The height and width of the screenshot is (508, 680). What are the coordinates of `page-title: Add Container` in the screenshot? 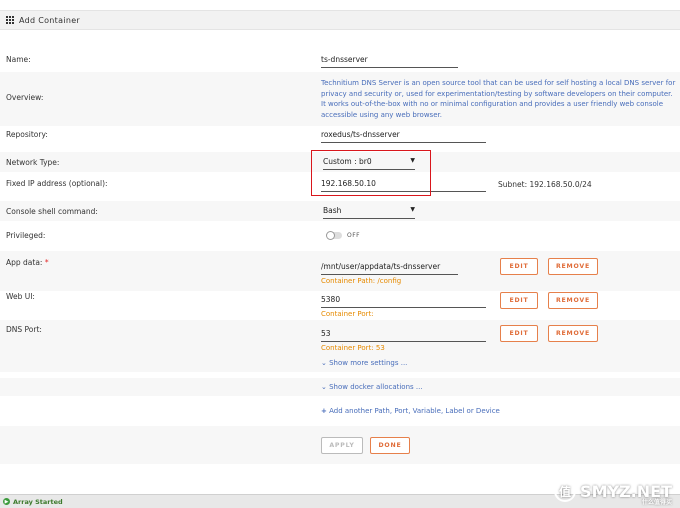 It's located at (50, 20).